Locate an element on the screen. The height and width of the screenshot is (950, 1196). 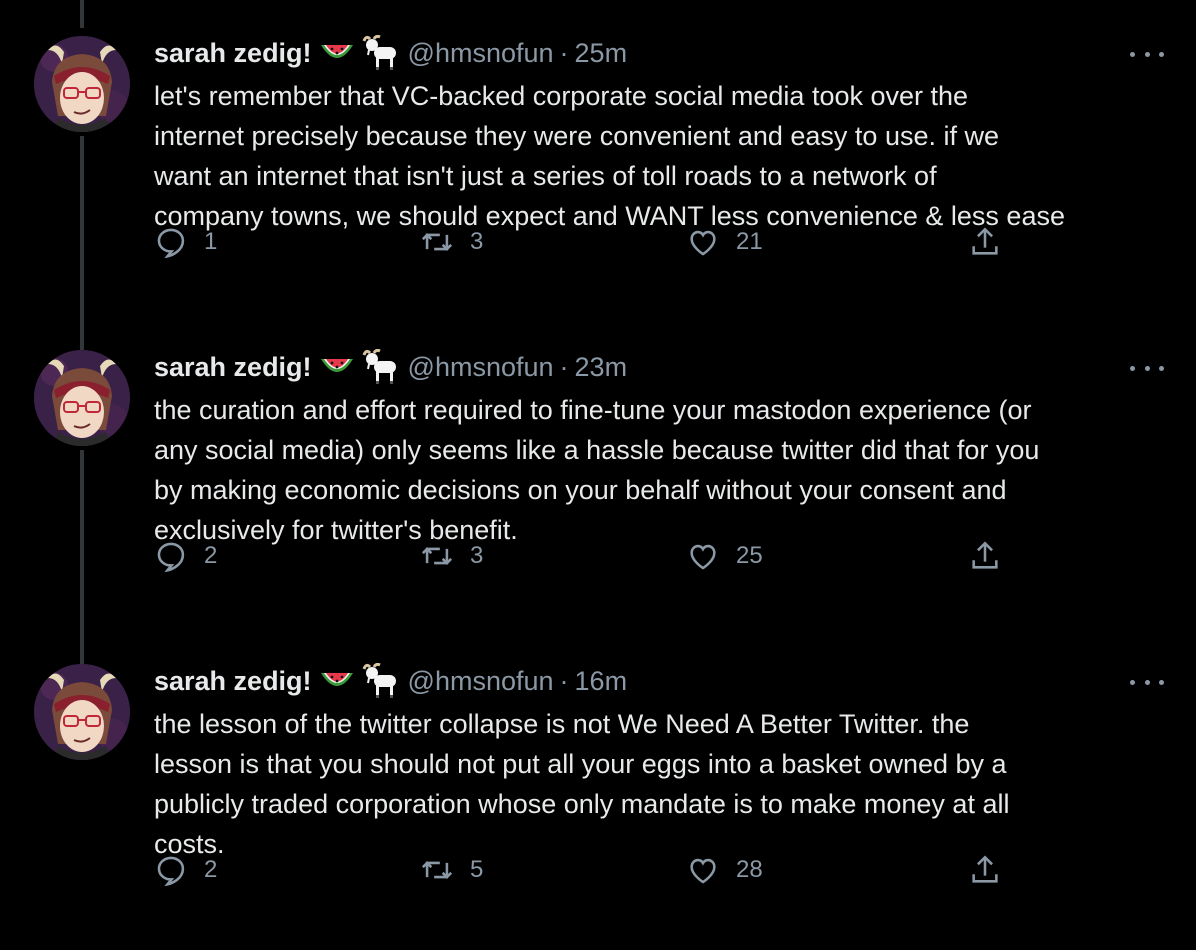
timestamp: 25m is located at coordinates (601, 53).